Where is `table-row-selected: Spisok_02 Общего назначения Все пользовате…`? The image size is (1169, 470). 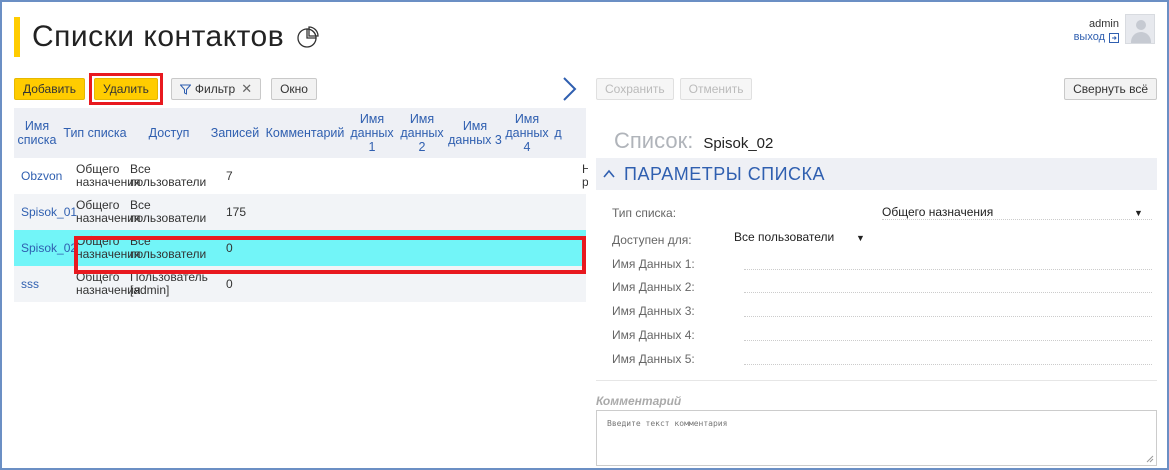 table-row-selected: Spisok_02 Общего назначения Все пользовате… is located at coordinates (300, 248).